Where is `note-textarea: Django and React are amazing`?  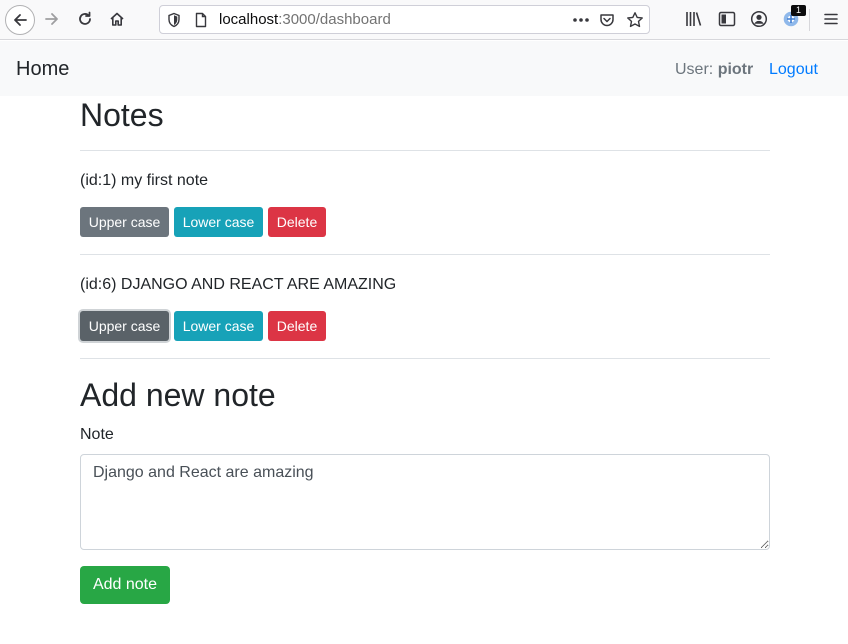
note-textarea: Django and React are amazing is located at coordinates (425, 502).